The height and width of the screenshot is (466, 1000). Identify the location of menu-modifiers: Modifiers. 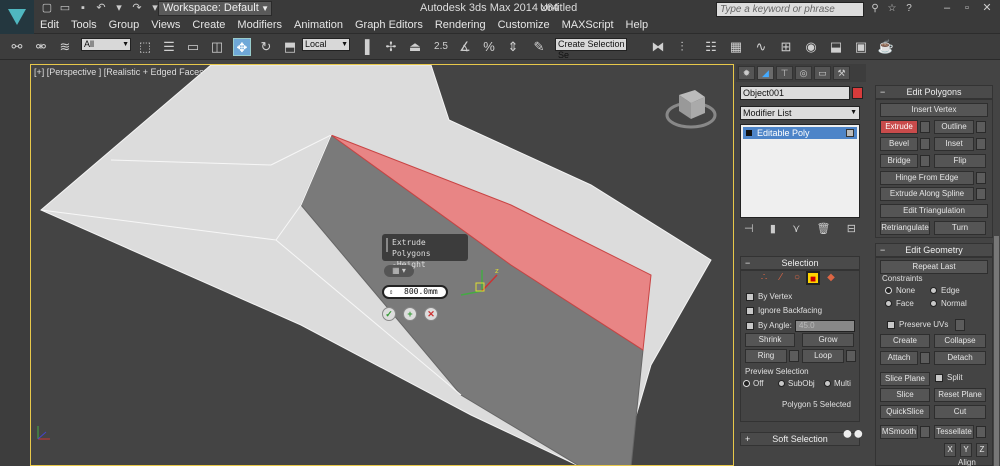
(259, 25).